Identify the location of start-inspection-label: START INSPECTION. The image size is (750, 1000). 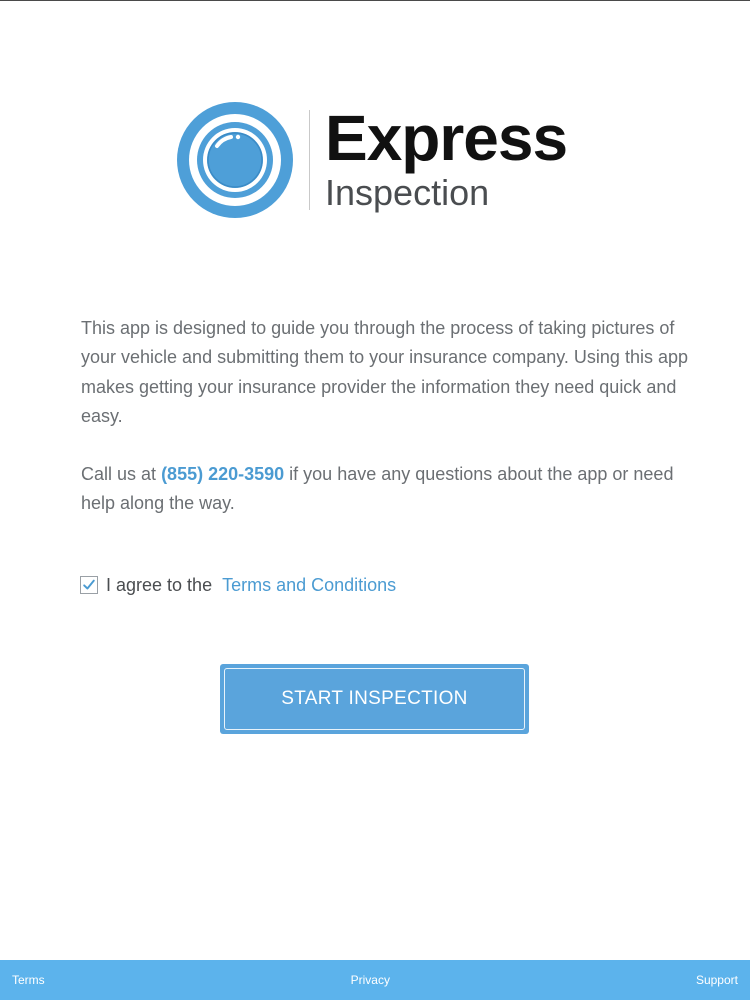
(374, 699).